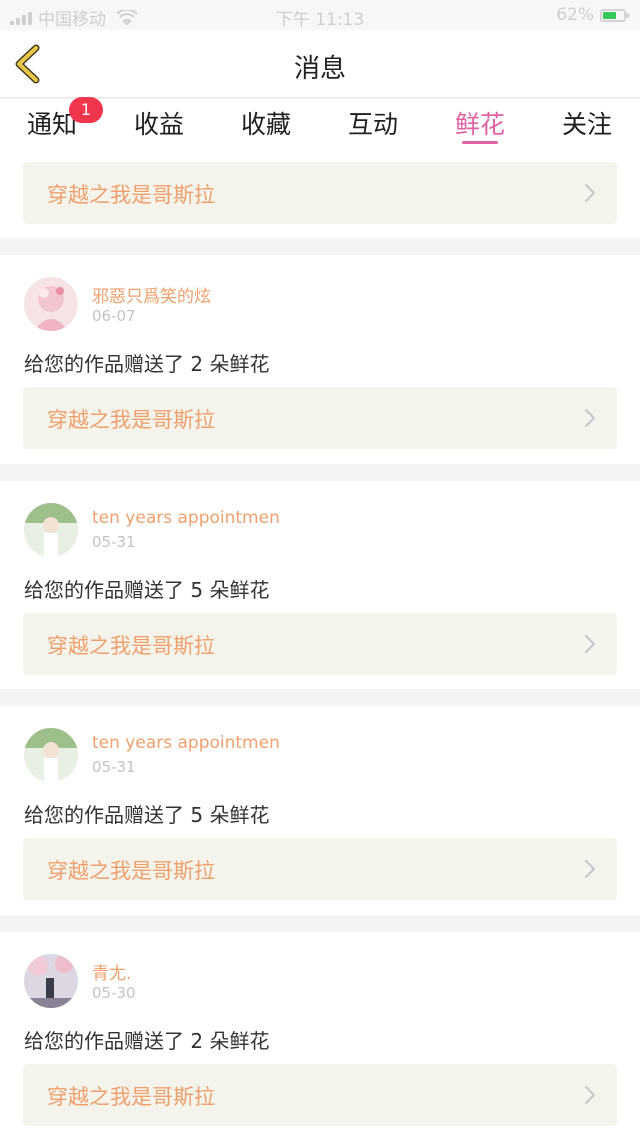 The height and width of the screenshot is (1138, 640). Describe the element at coordinates (614, 15) in the screenshot. I see `battery-icon` at that location.